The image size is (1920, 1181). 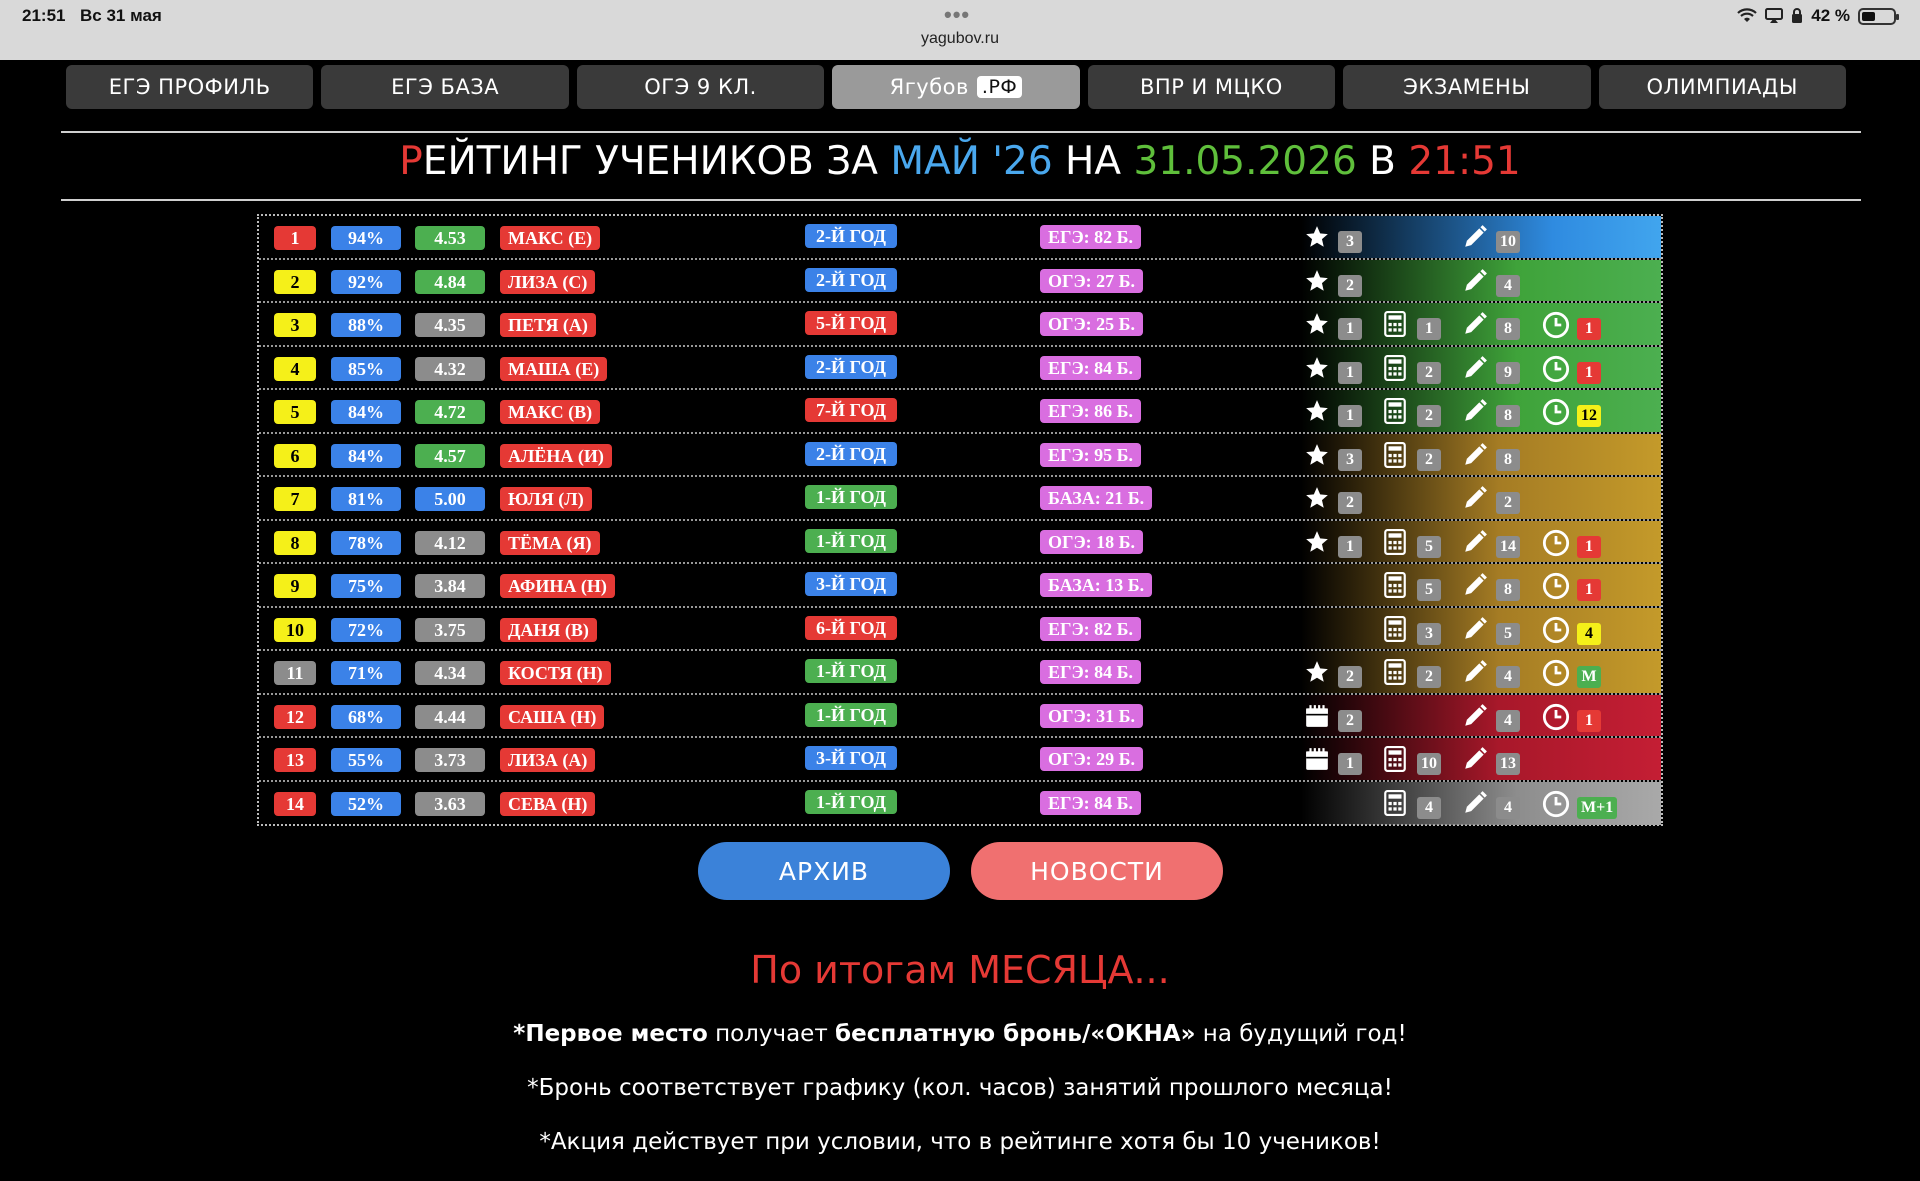 What do you see at coordinates (190, 87) in the screenshot?
I see `tab-ege-profile: ЕГЭ ПРОФИЛЬ` at bounding box center [190, 87].